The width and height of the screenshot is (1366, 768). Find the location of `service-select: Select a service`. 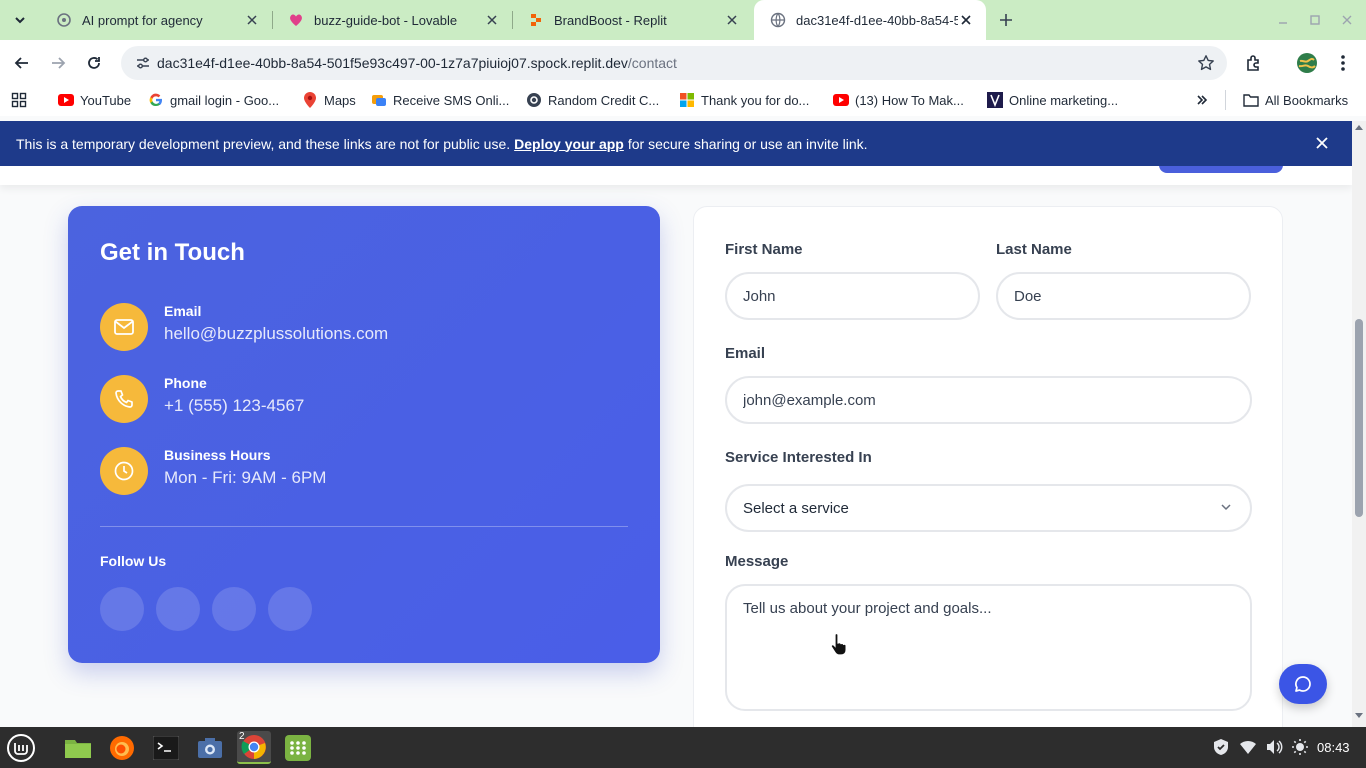

service-select: Select a service is located at coordinates (988, 508).